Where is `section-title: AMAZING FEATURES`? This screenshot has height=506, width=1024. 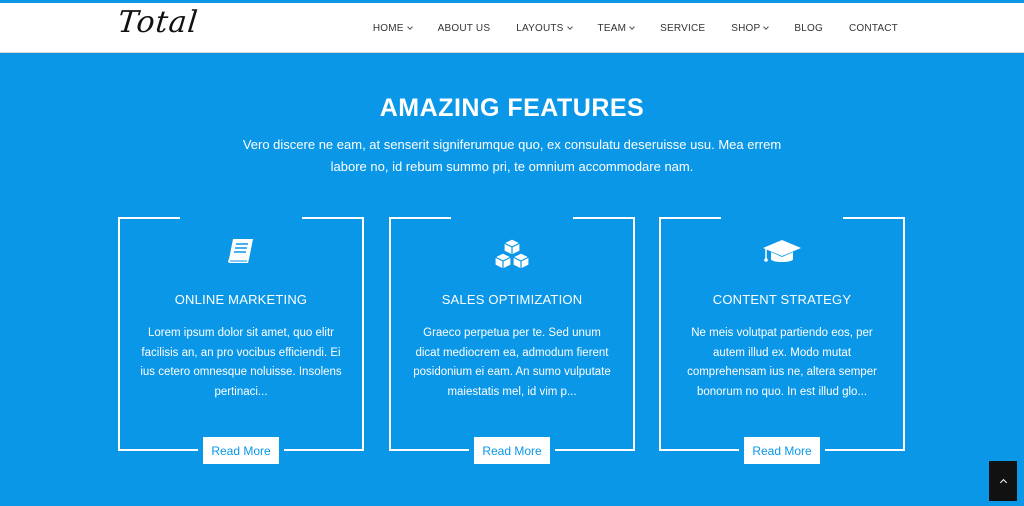 section-title: AMAZING FEATURES is located at coordinates (512, 108).